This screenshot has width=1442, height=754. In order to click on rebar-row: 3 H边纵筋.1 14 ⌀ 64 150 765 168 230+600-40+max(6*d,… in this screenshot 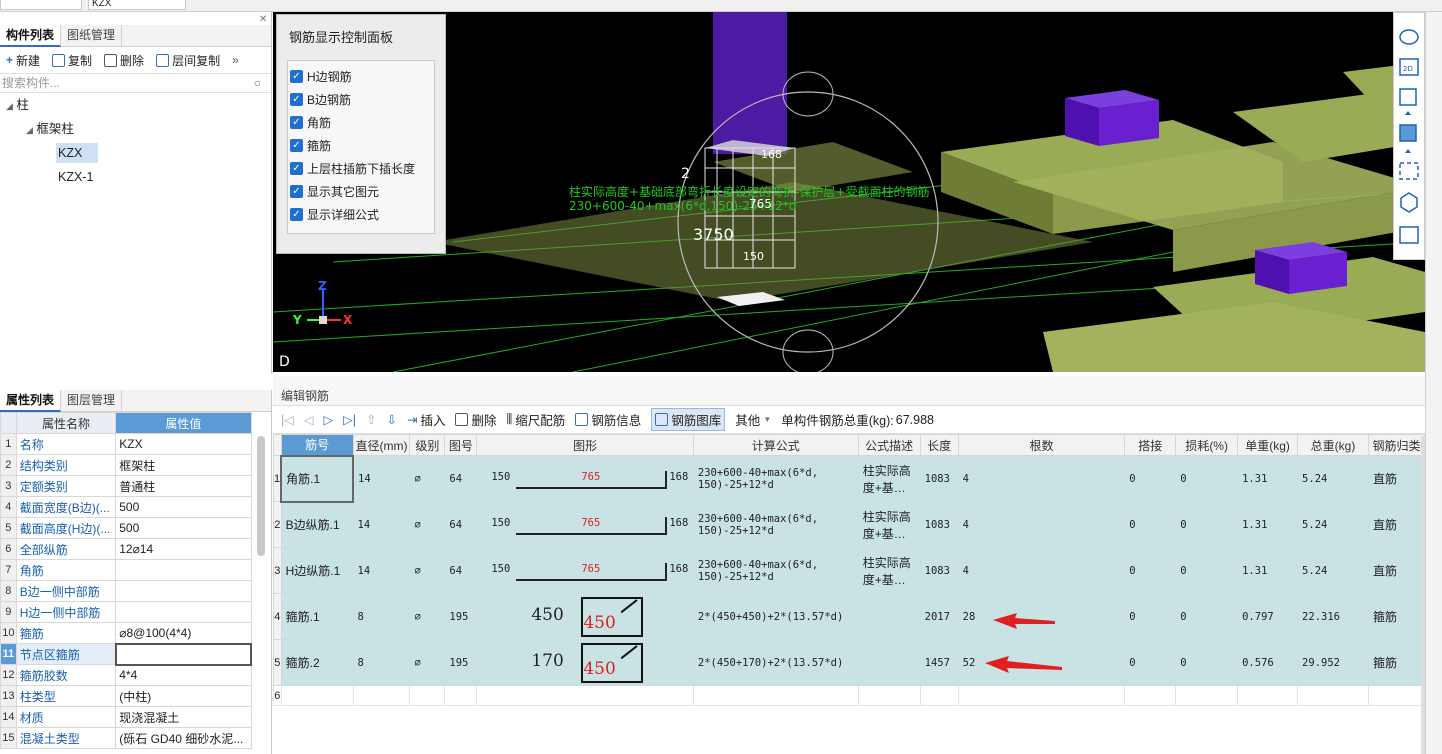, I will do `click(849, 570)`.